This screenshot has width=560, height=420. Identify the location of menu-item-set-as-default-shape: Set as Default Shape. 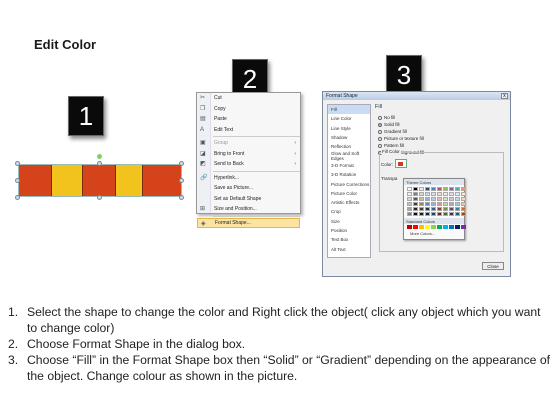
(248, 199).